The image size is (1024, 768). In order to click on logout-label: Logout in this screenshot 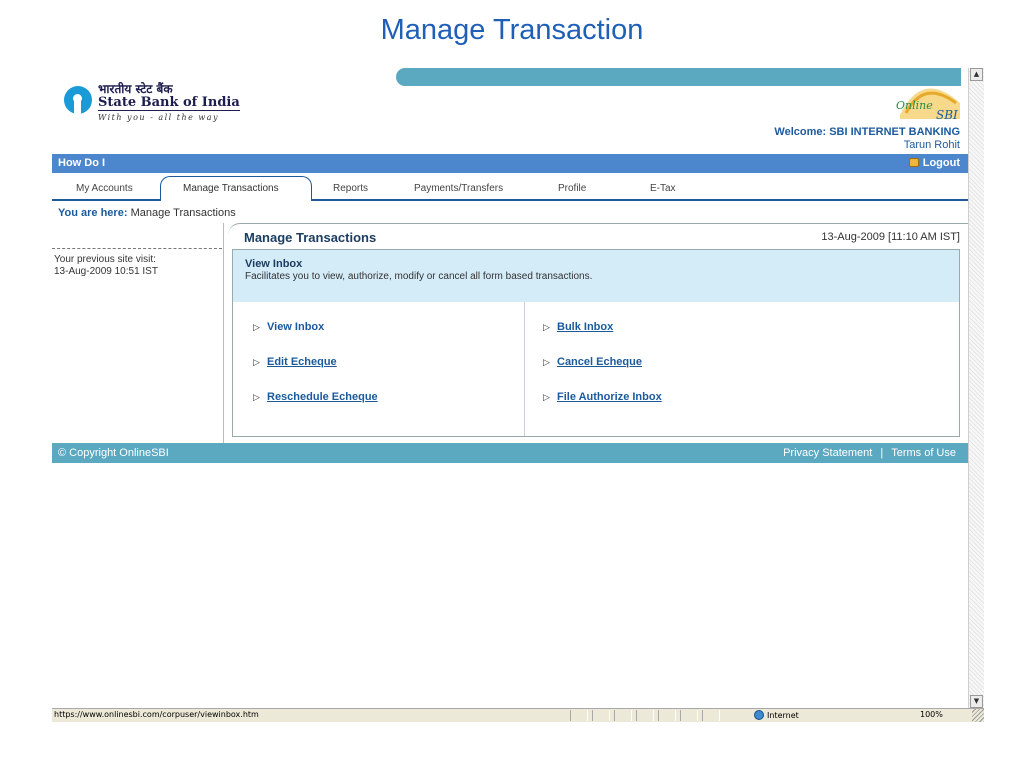, I will do `click(941, 163)`.